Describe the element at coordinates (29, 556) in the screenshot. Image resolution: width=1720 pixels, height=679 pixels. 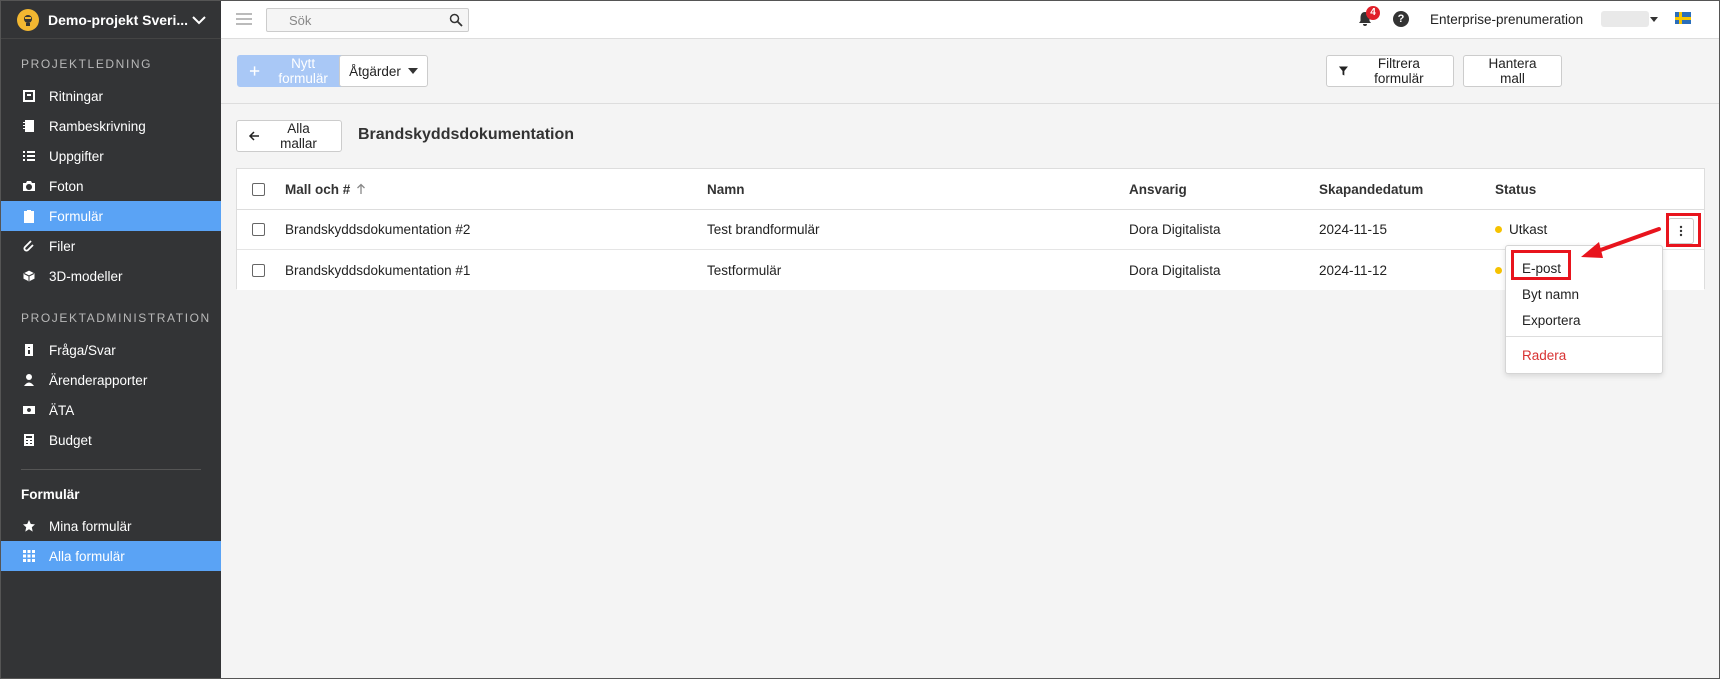
I see `grid-icon` at that location.